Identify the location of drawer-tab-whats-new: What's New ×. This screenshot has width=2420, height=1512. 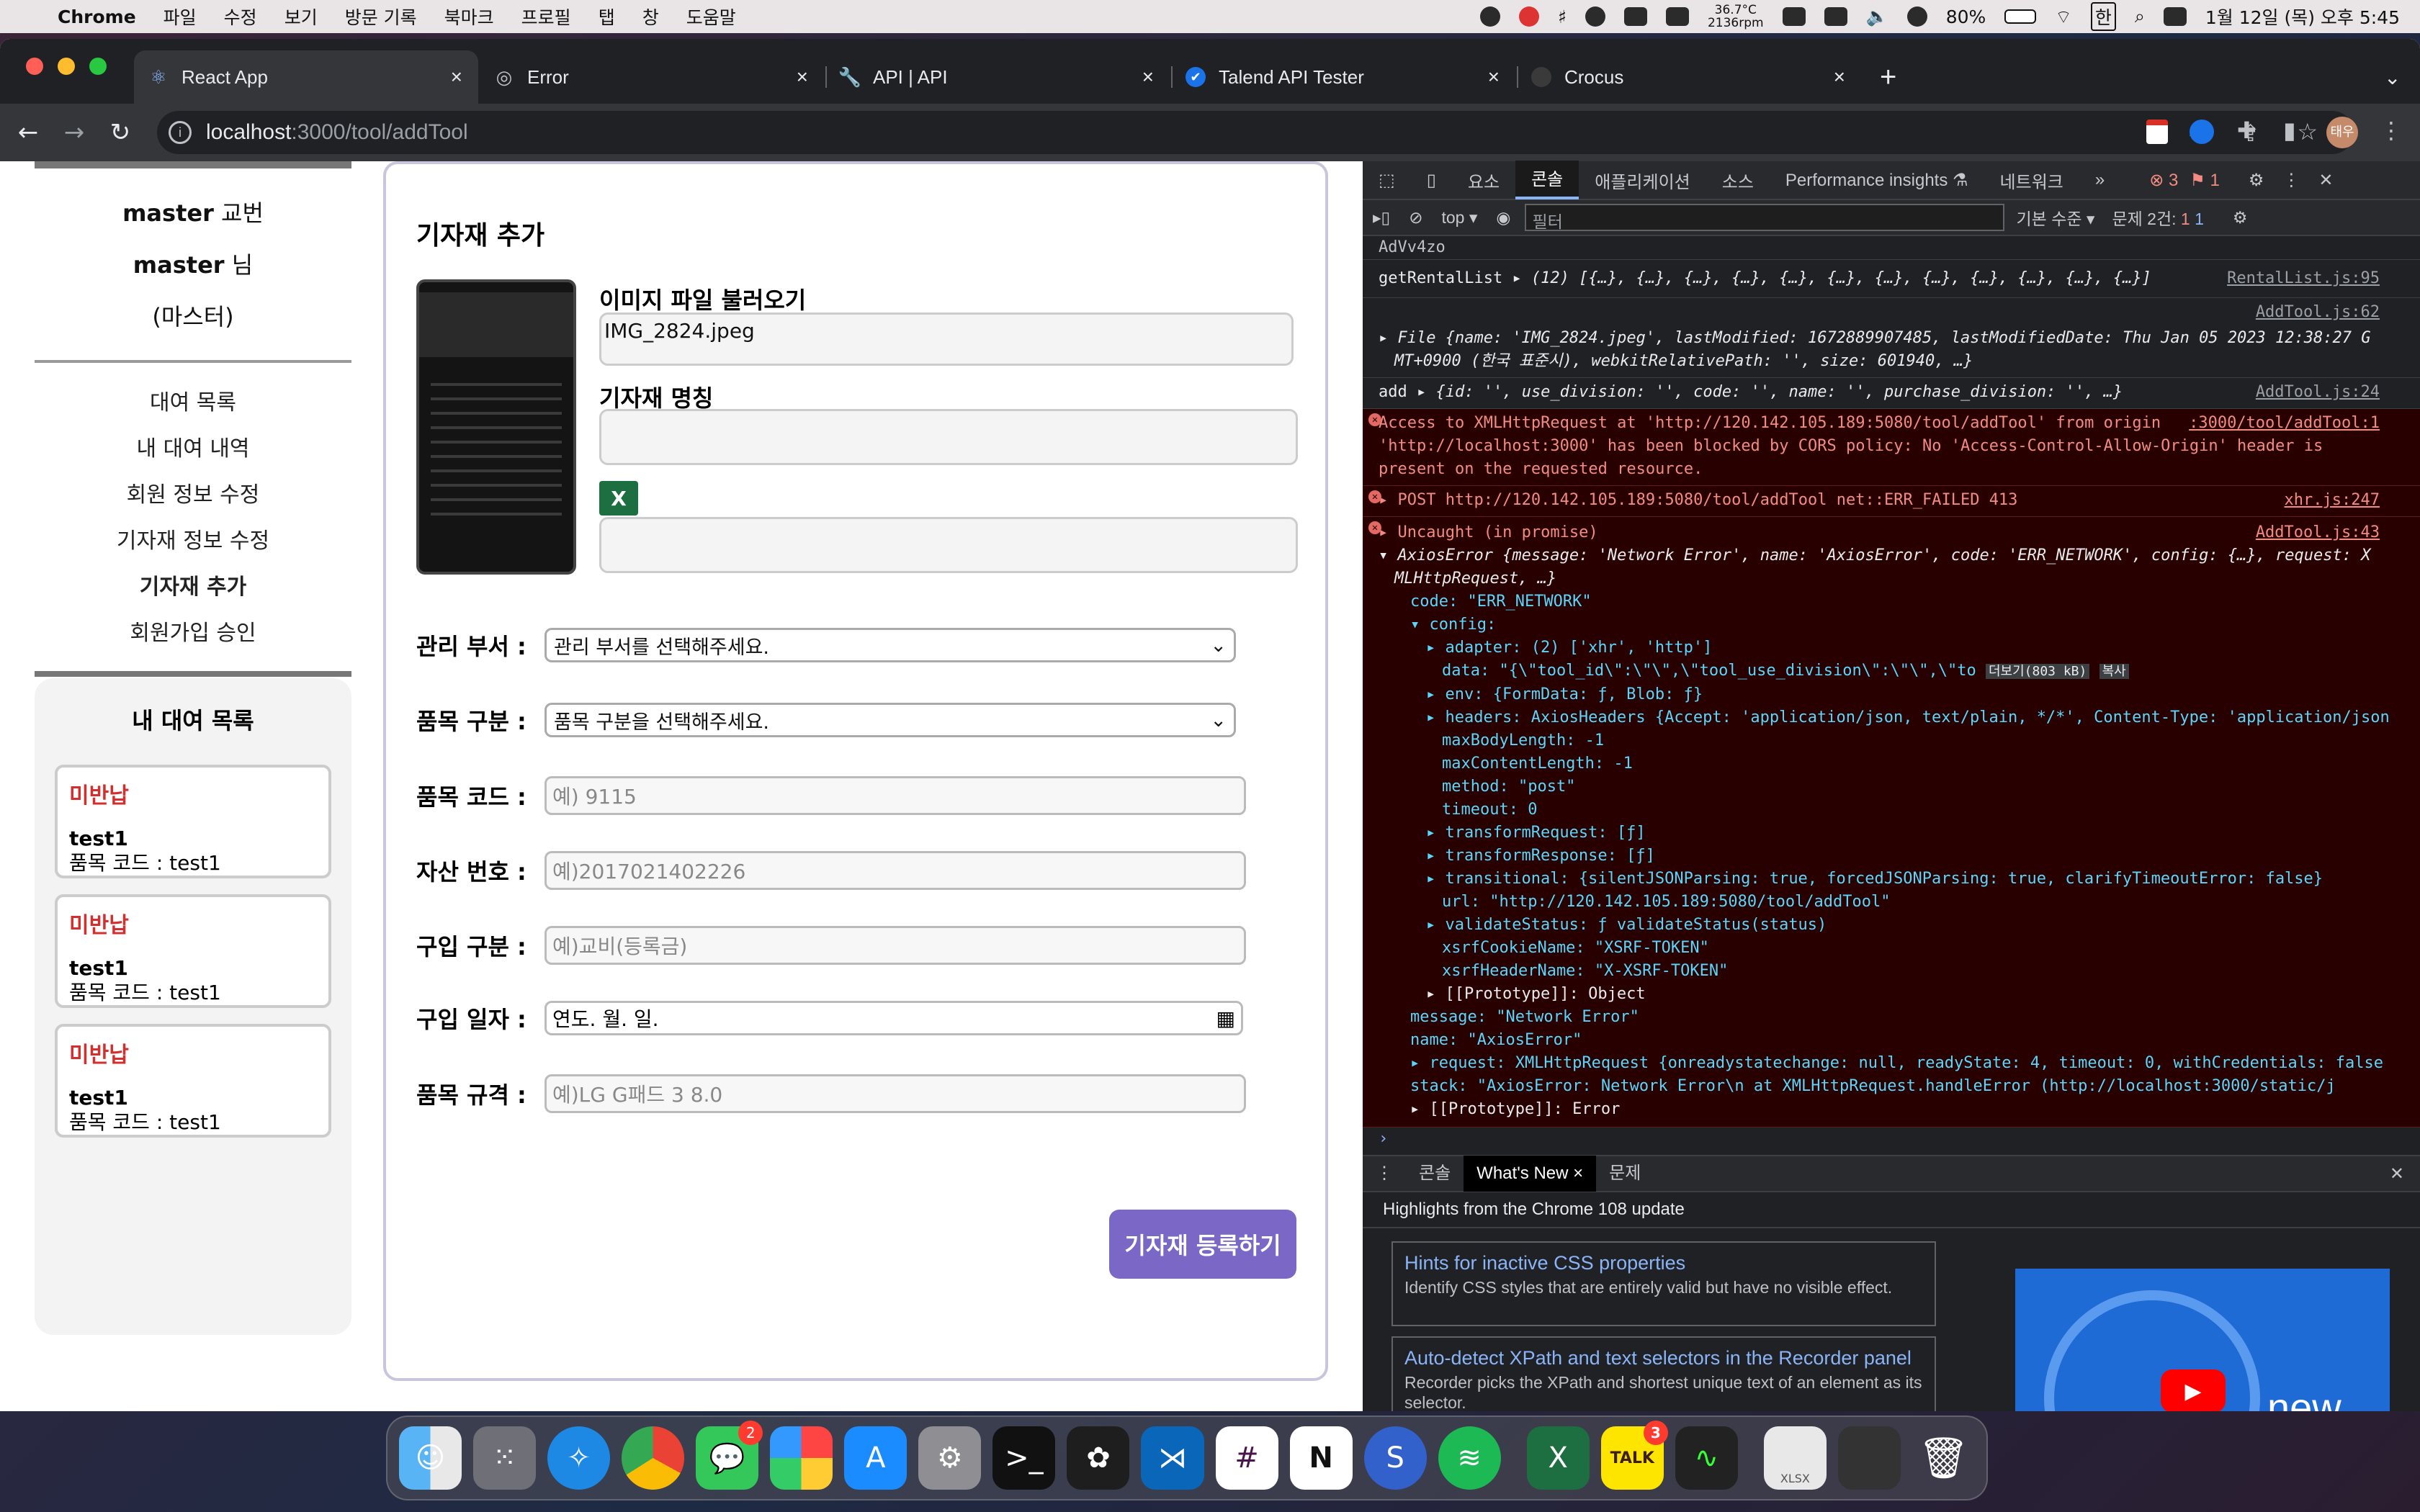
(1530, 1174).